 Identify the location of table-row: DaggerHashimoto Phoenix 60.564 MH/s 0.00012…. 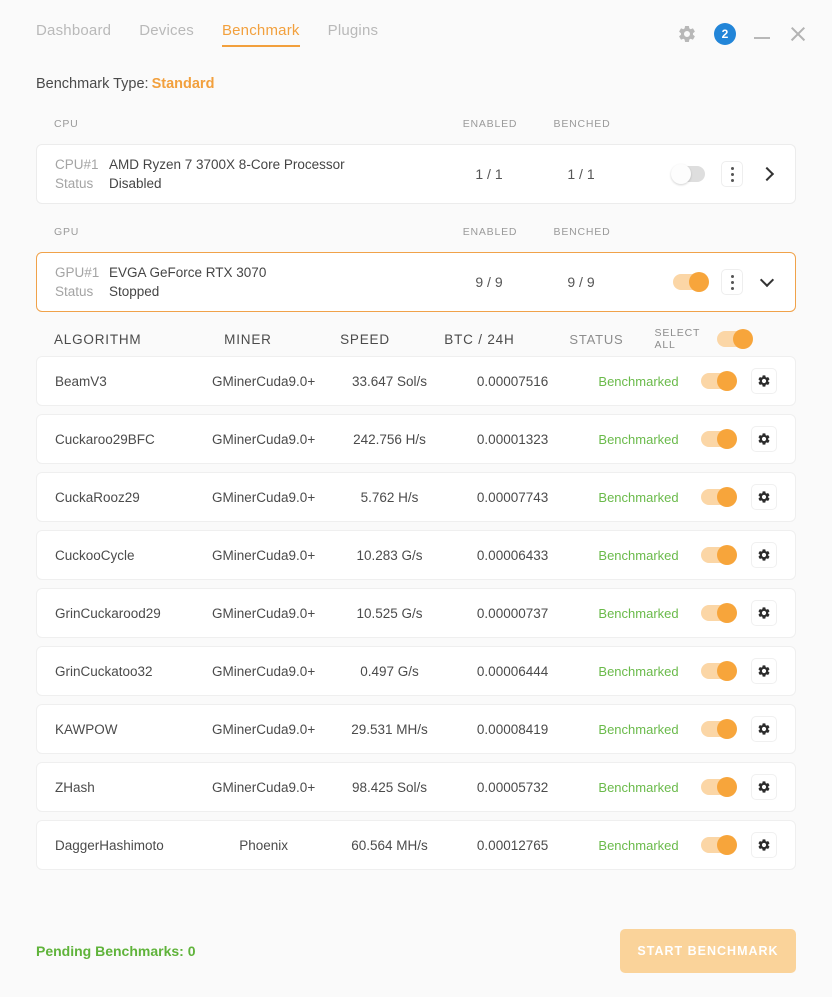
(416, 845).